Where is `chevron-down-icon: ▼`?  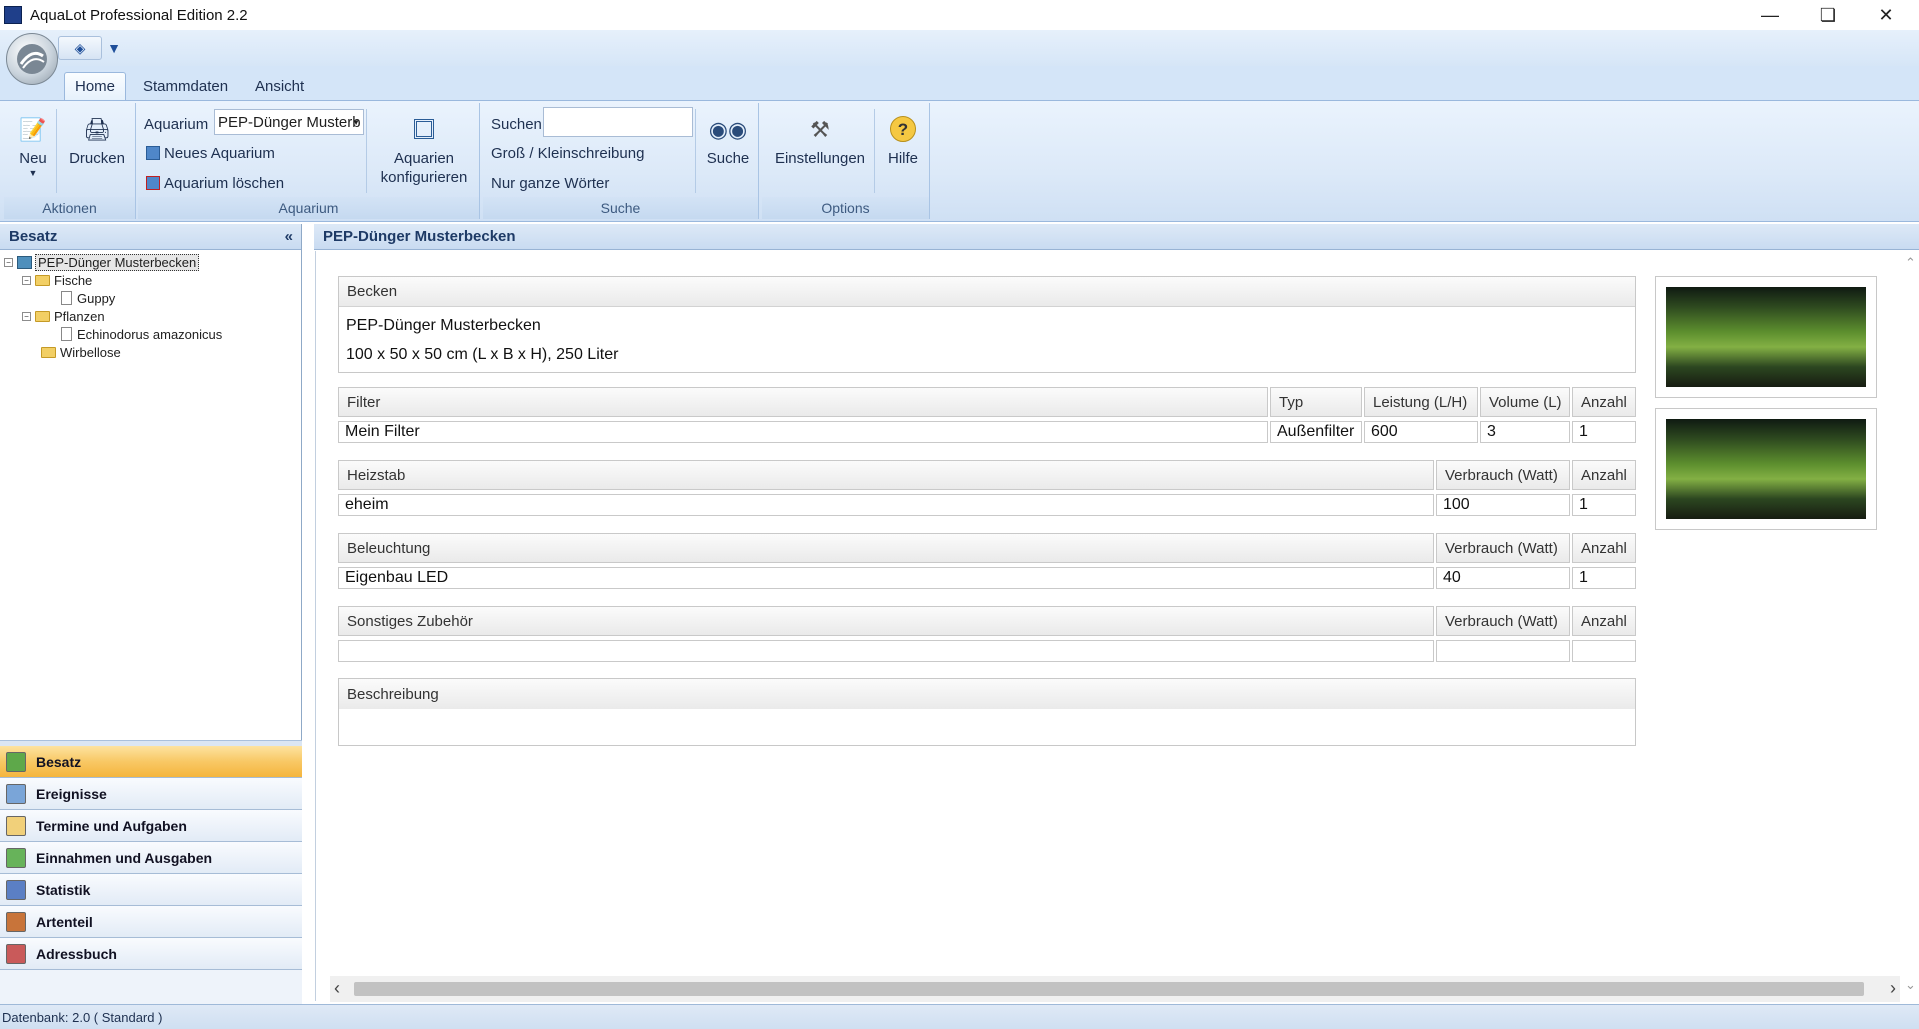
chevron-down-icon: ▼ is located at coordinates (356, 122).